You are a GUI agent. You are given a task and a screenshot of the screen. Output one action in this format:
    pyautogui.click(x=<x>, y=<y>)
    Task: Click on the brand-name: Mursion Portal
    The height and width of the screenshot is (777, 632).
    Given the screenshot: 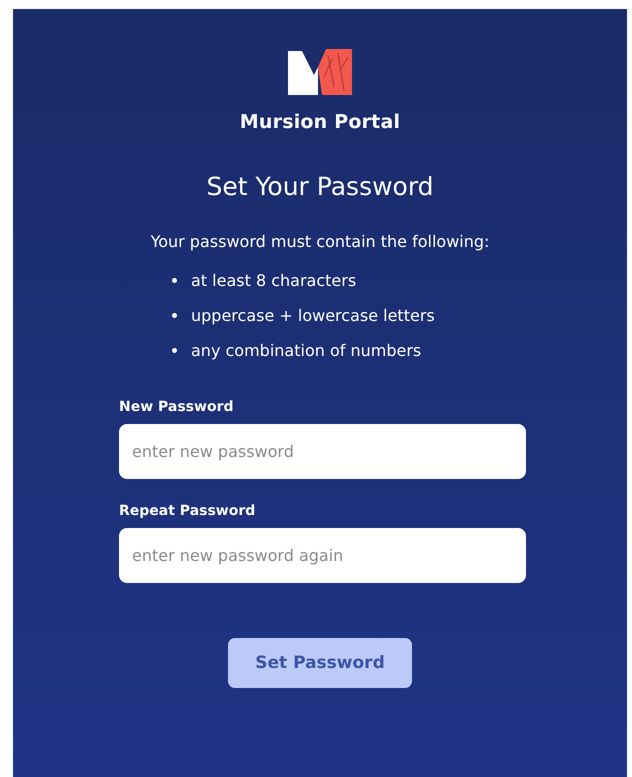 What is the action you would take?
    pyautogui.click(x=320, y=122)
    